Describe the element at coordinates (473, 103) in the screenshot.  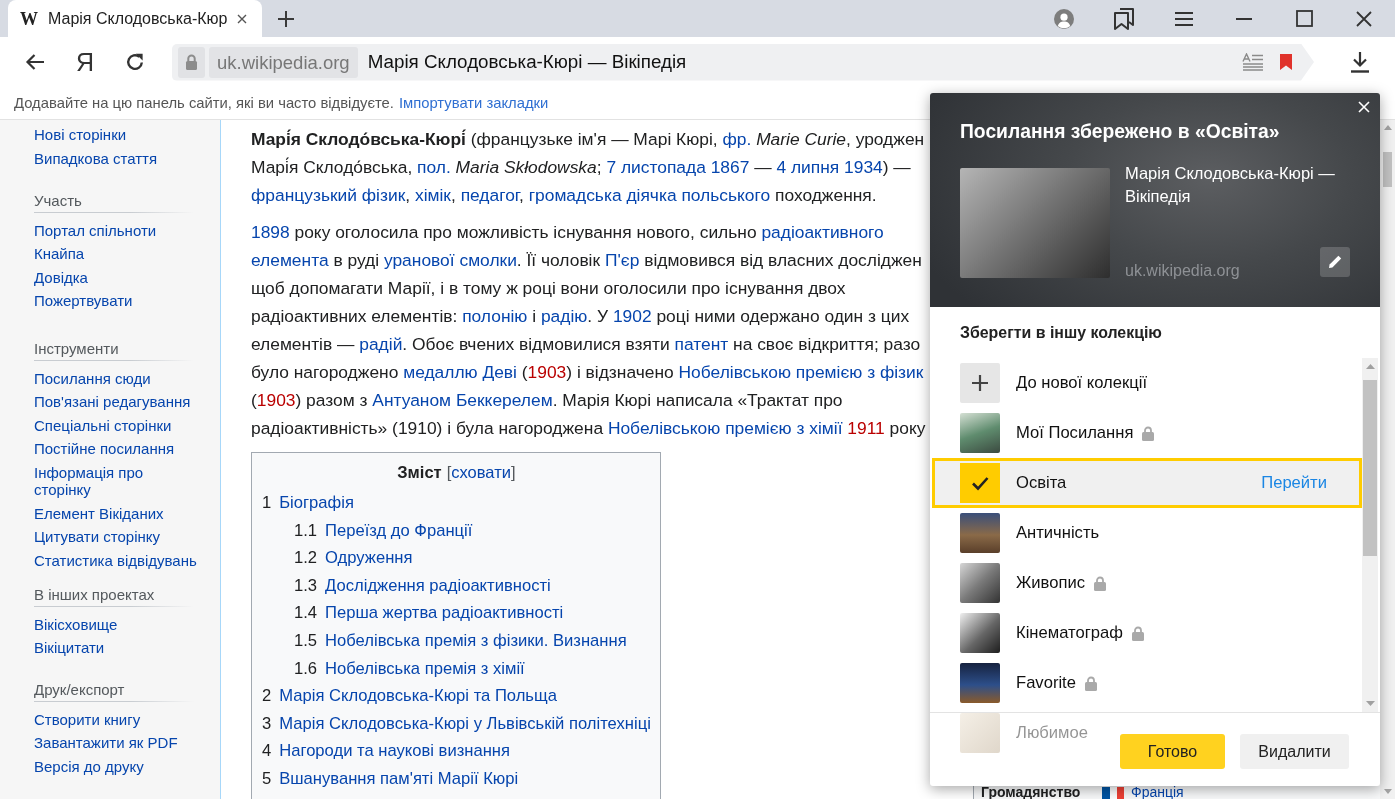
I see `import-bookmarks-link: Імпортувати закладки` at that location.